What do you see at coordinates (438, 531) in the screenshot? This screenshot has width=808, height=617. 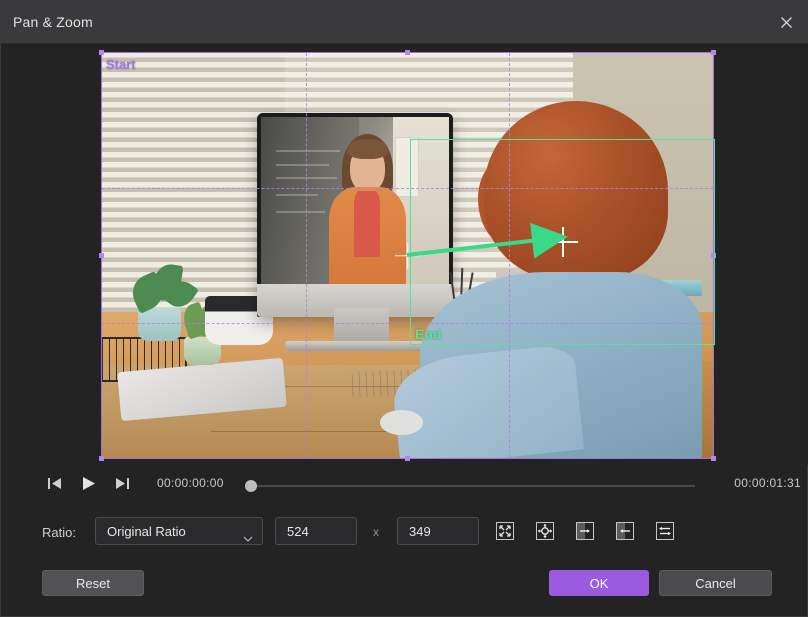 I see `height-input` at bounding box center [438, 531].